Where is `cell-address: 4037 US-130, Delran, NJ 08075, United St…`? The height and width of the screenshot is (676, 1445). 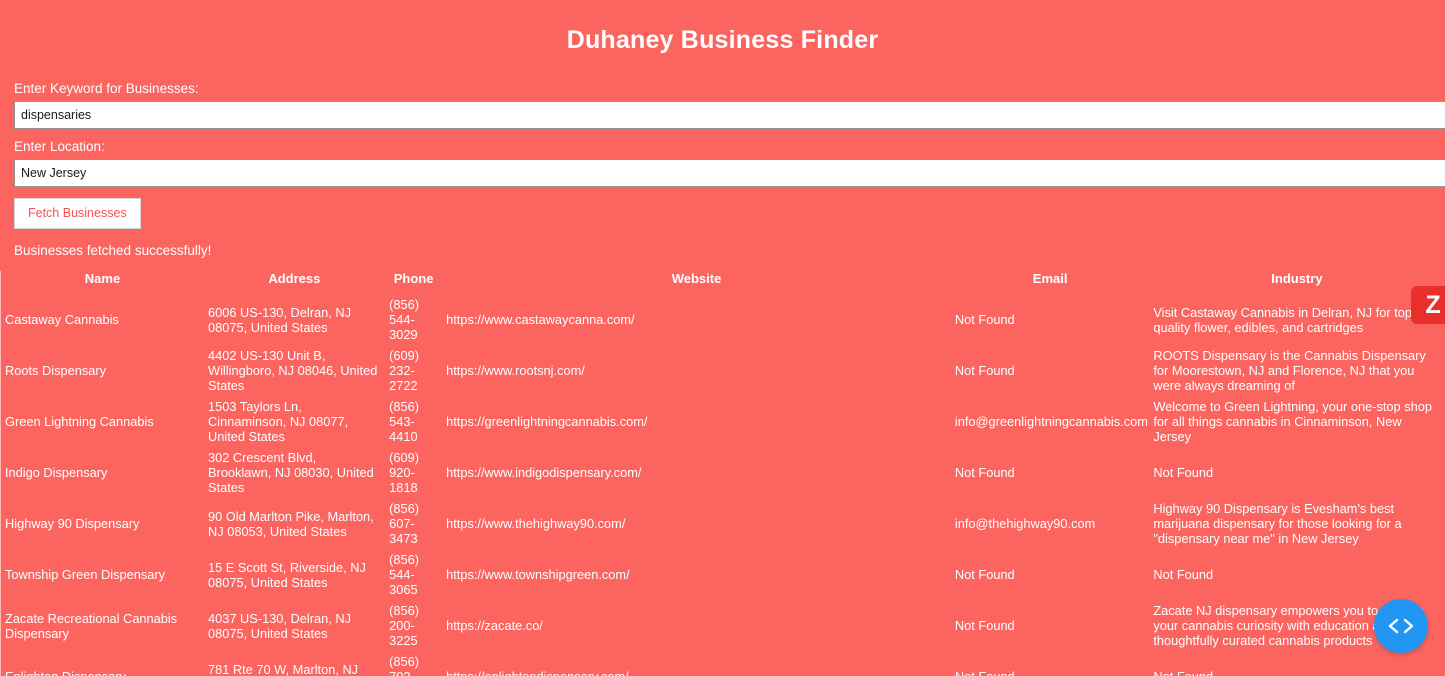
cell-address: 4037 US-130, Delran, NJ 08075, United St… is located at coordinates (279, 625).